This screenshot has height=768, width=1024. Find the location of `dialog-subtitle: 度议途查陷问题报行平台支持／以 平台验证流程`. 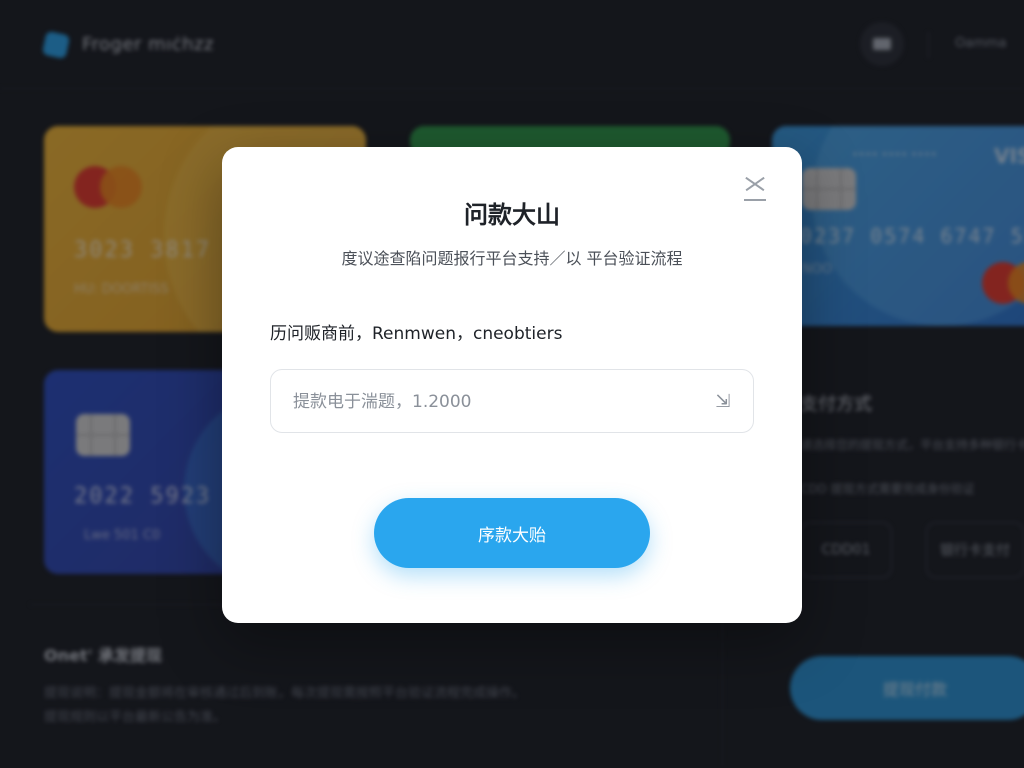

dialog-subtitle: 度议途查陷问题报行平台支持／以 平台验证流程 is located at coordinates (512, 258).